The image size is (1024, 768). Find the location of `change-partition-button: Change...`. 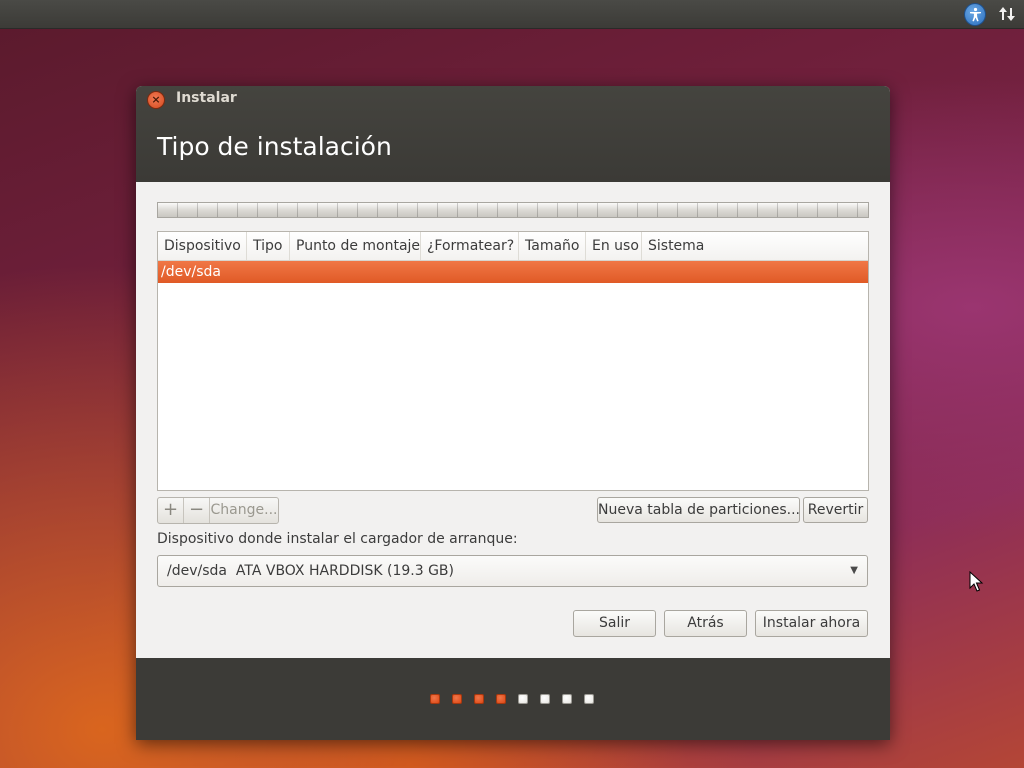

change-partition-button: Change... is located at coordinates (244, 510).